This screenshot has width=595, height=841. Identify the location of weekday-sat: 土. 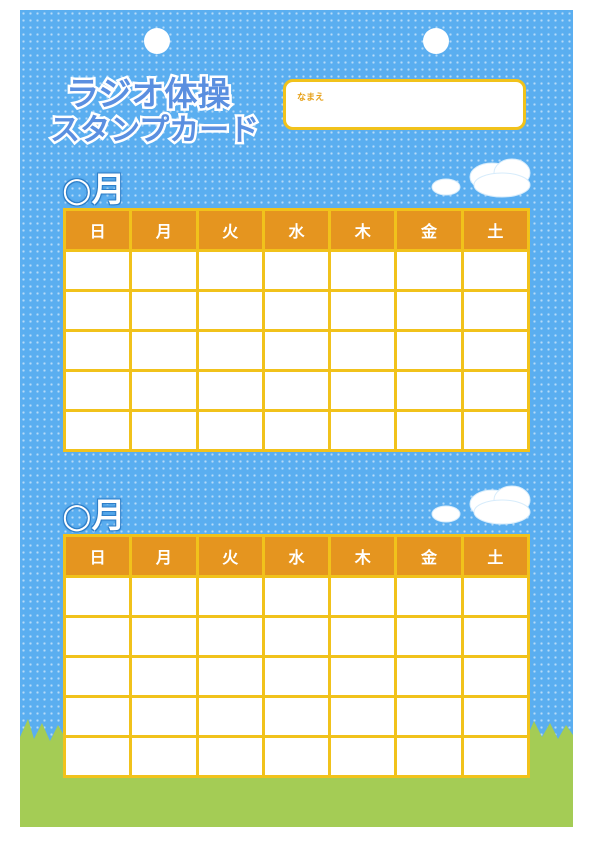
(495, 556).